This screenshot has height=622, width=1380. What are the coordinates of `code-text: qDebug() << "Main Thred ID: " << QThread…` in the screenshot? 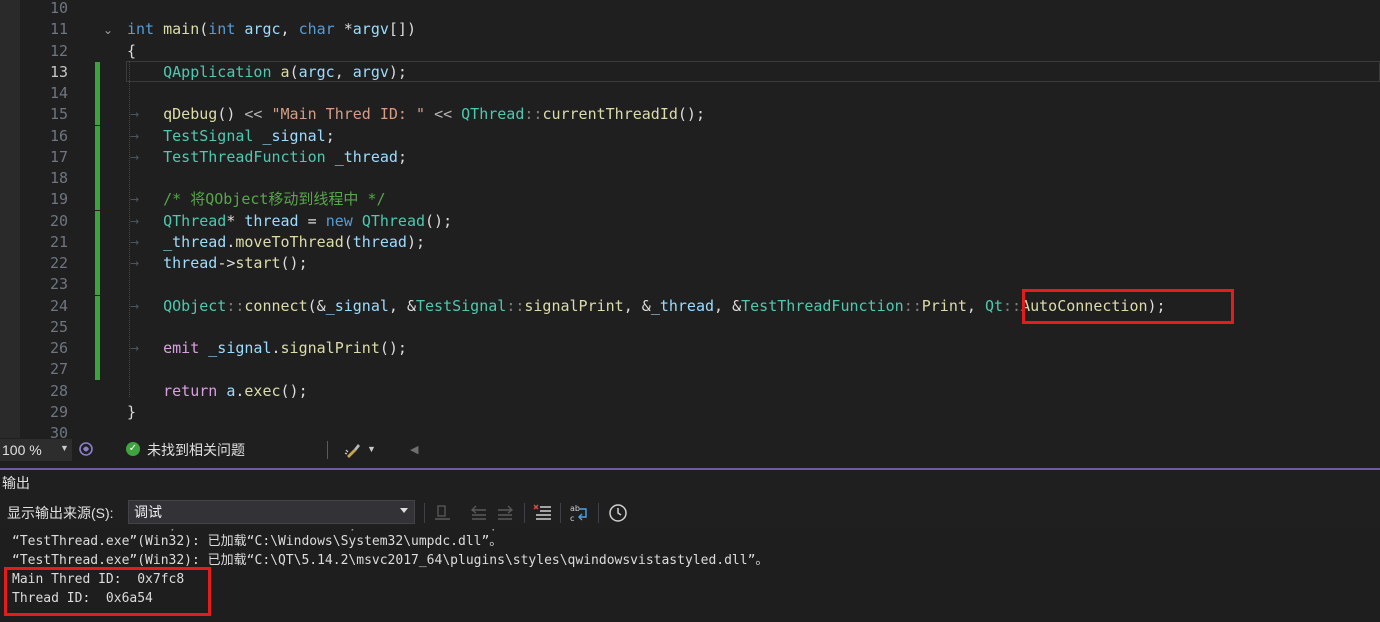 It's located at (416, 114).